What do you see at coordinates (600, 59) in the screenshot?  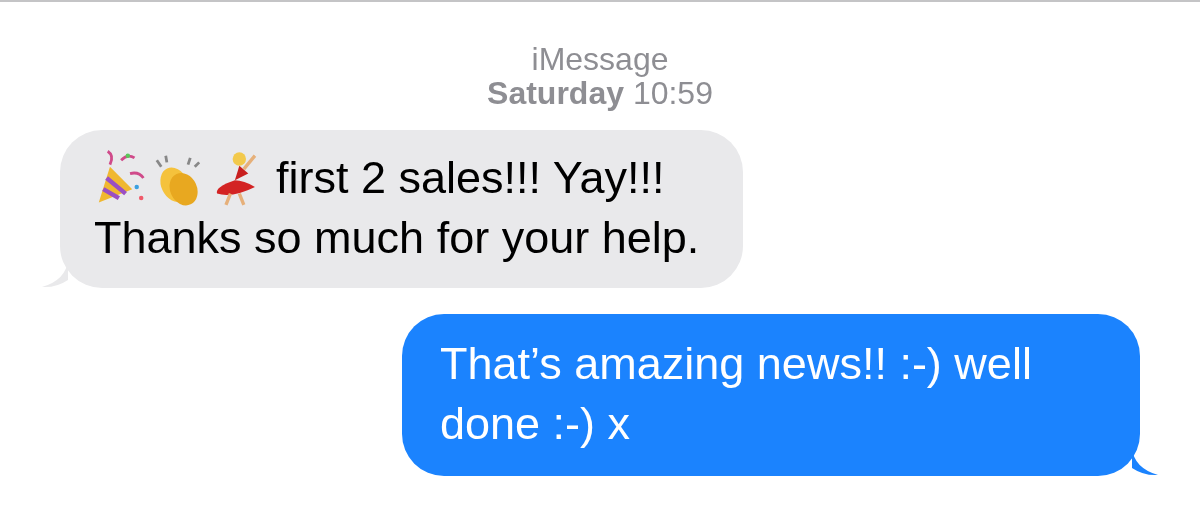 I see `service-label: iMessage` at bounding box center [600, 59].